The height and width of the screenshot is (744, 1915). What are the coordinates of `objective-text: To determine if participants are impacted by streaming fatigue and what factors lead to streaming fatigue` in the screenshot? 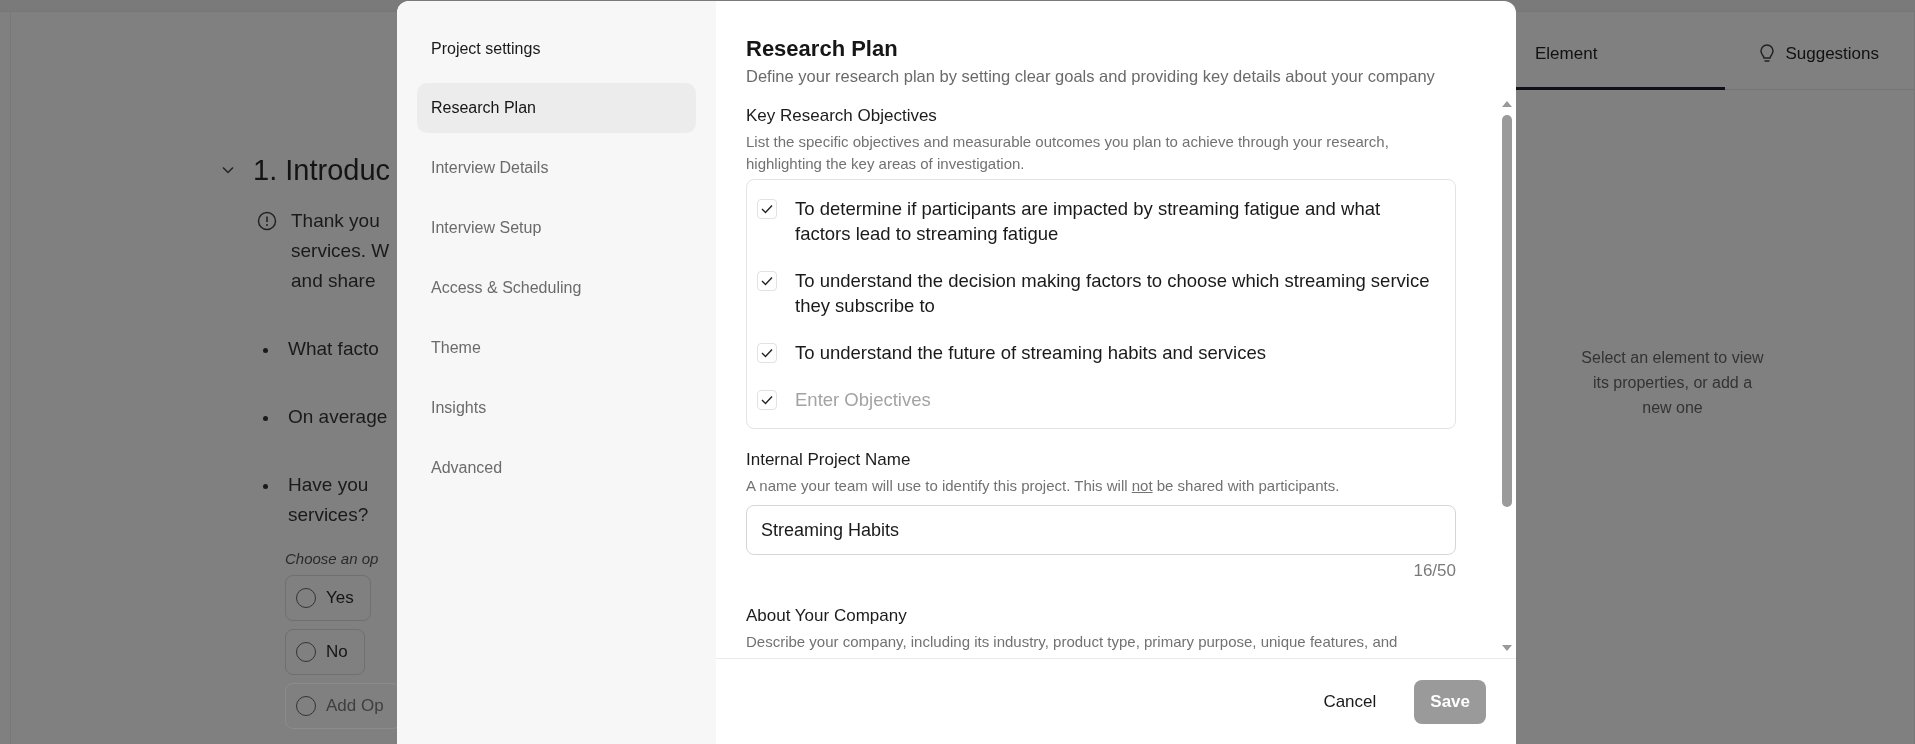 It's located at (1088, 221).